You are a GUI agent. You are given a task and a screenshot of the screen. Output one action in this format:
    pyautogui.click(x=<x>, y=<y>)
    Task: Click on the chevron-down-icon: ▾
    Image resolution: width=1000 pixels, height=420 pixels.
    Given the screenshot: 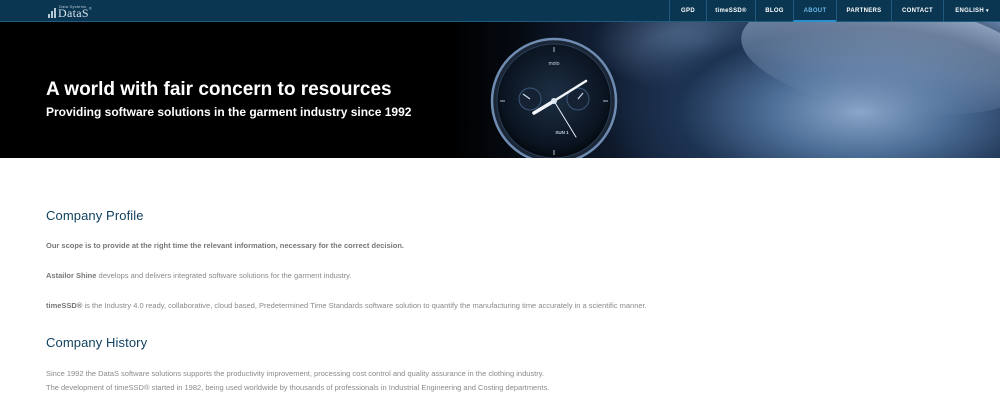 What is the action you would take?
    pyautogui.click(x=987, y=11)
    